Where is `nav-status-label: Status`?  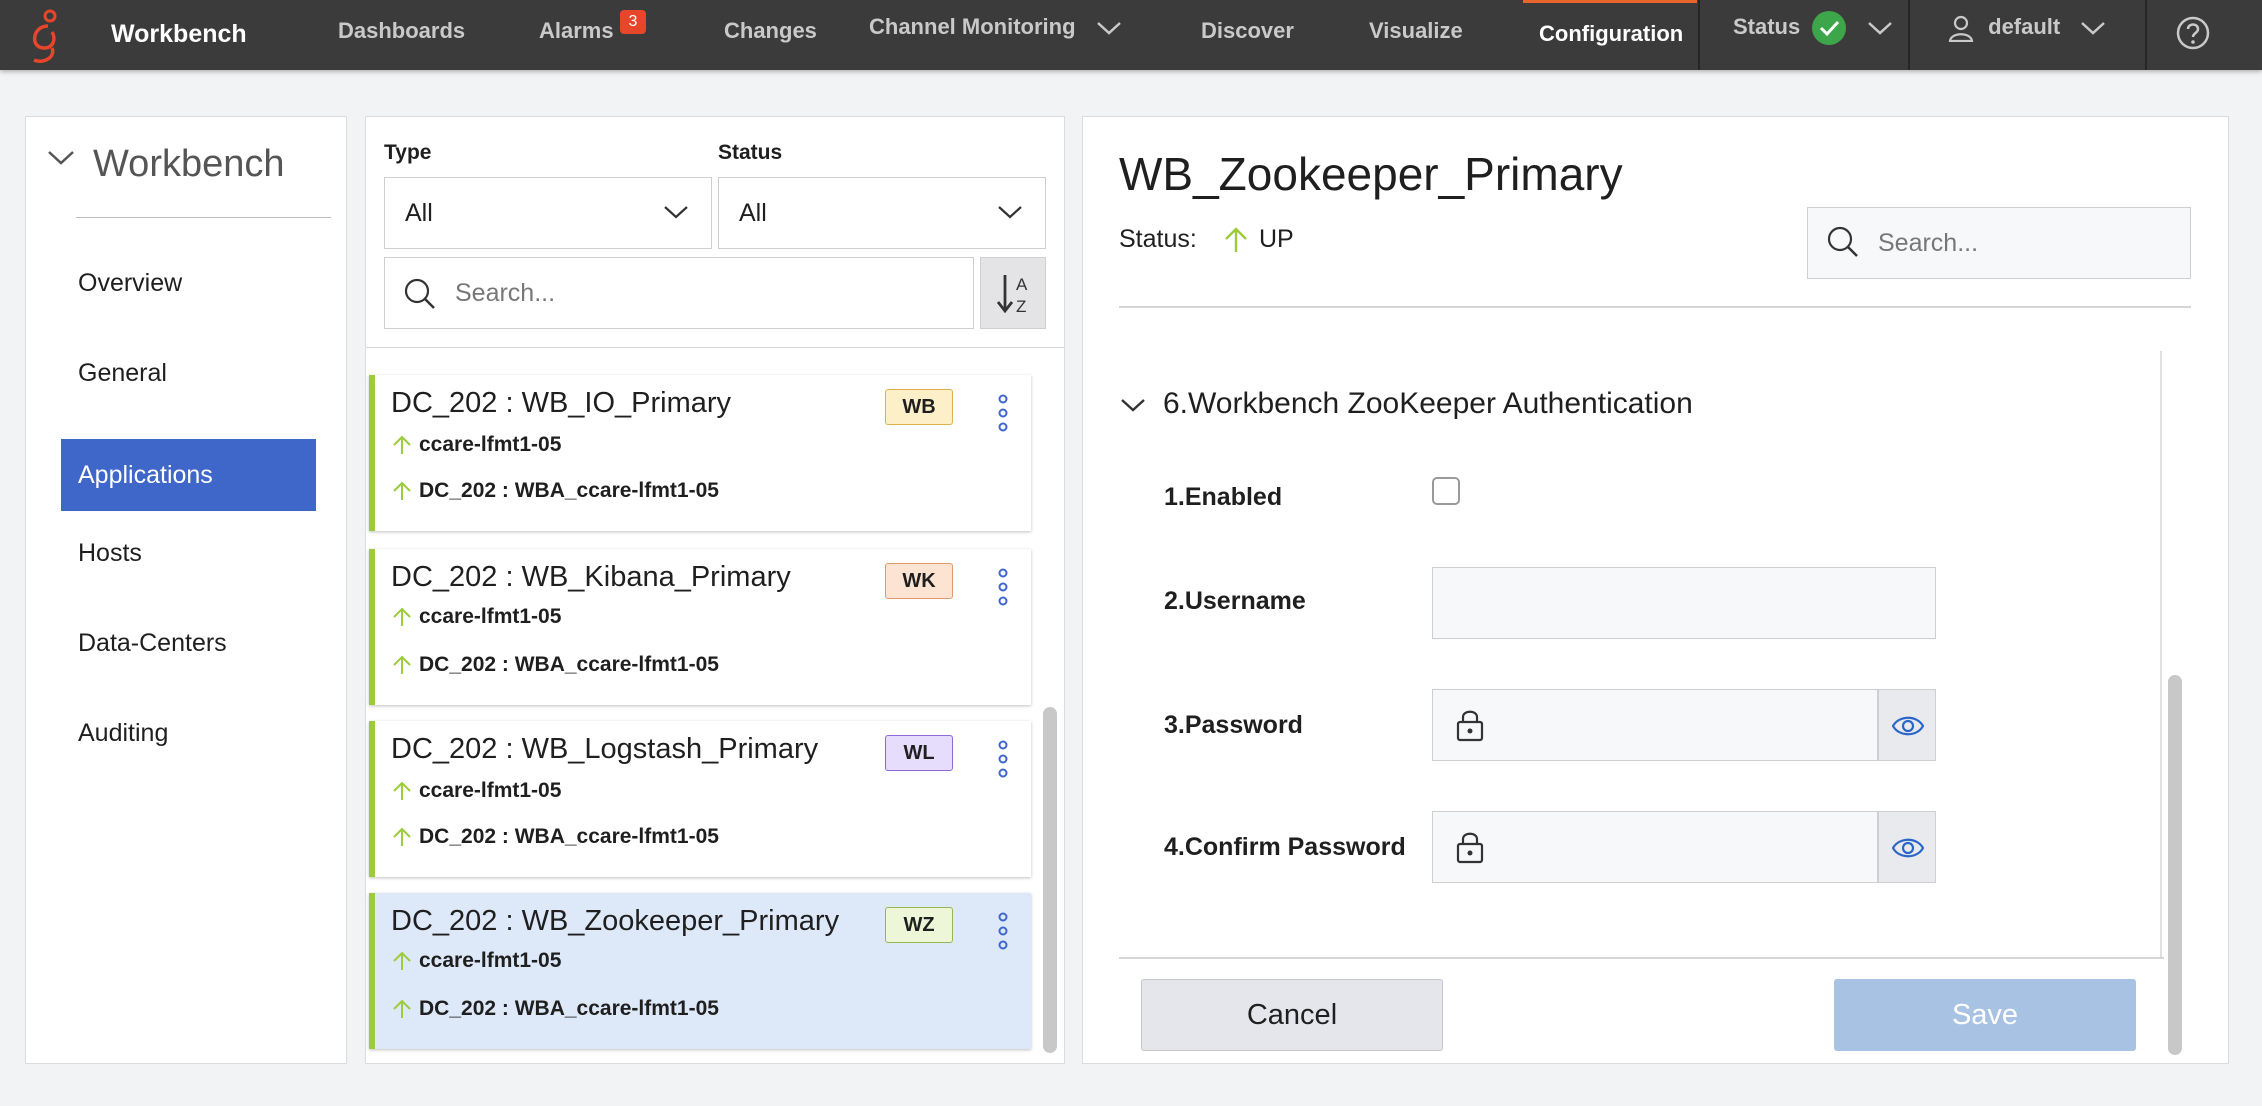 nav-status-label: Status is located at coordinates (1767, 26).